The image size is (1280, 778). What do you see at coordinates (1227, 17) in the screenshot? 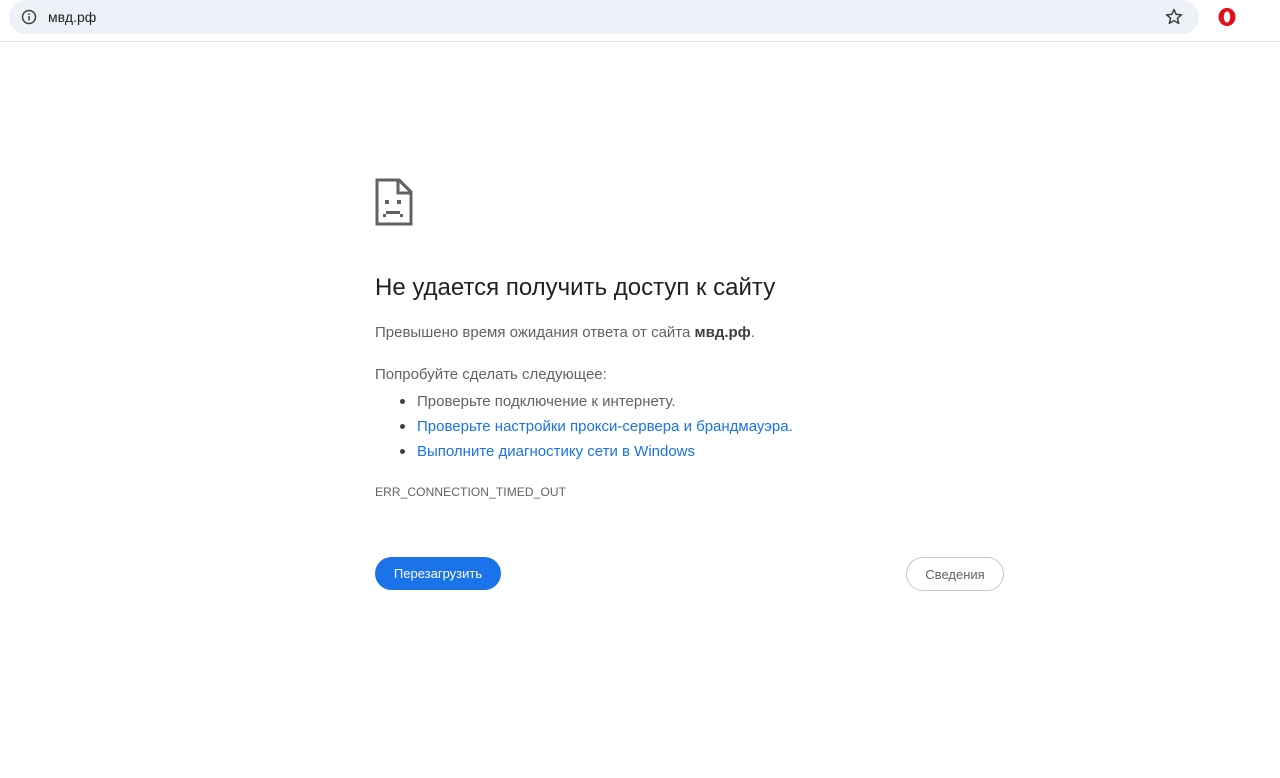
I see `opera-icon` at bounding box center [1227, 17].